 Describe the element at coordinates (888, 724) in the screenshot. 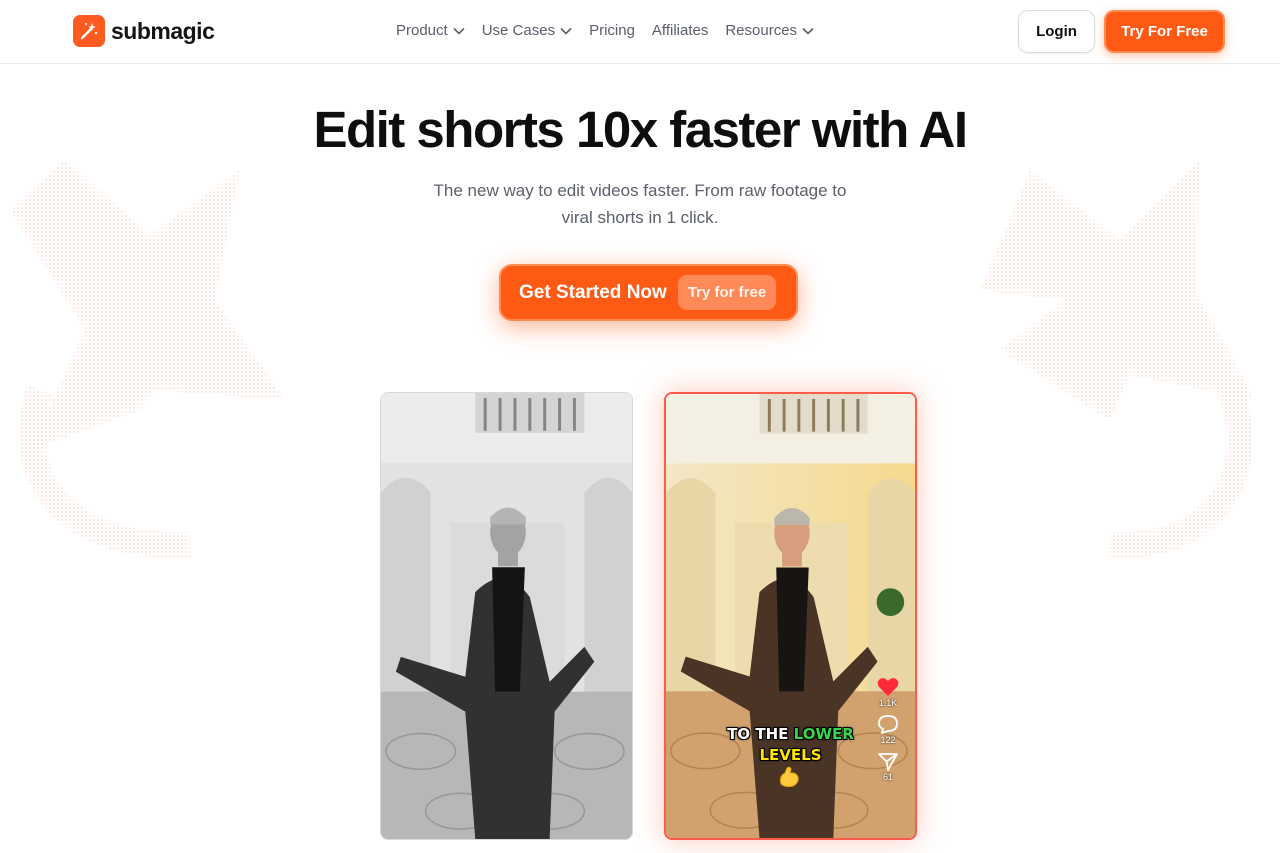

I see `comment-icon` at that location.